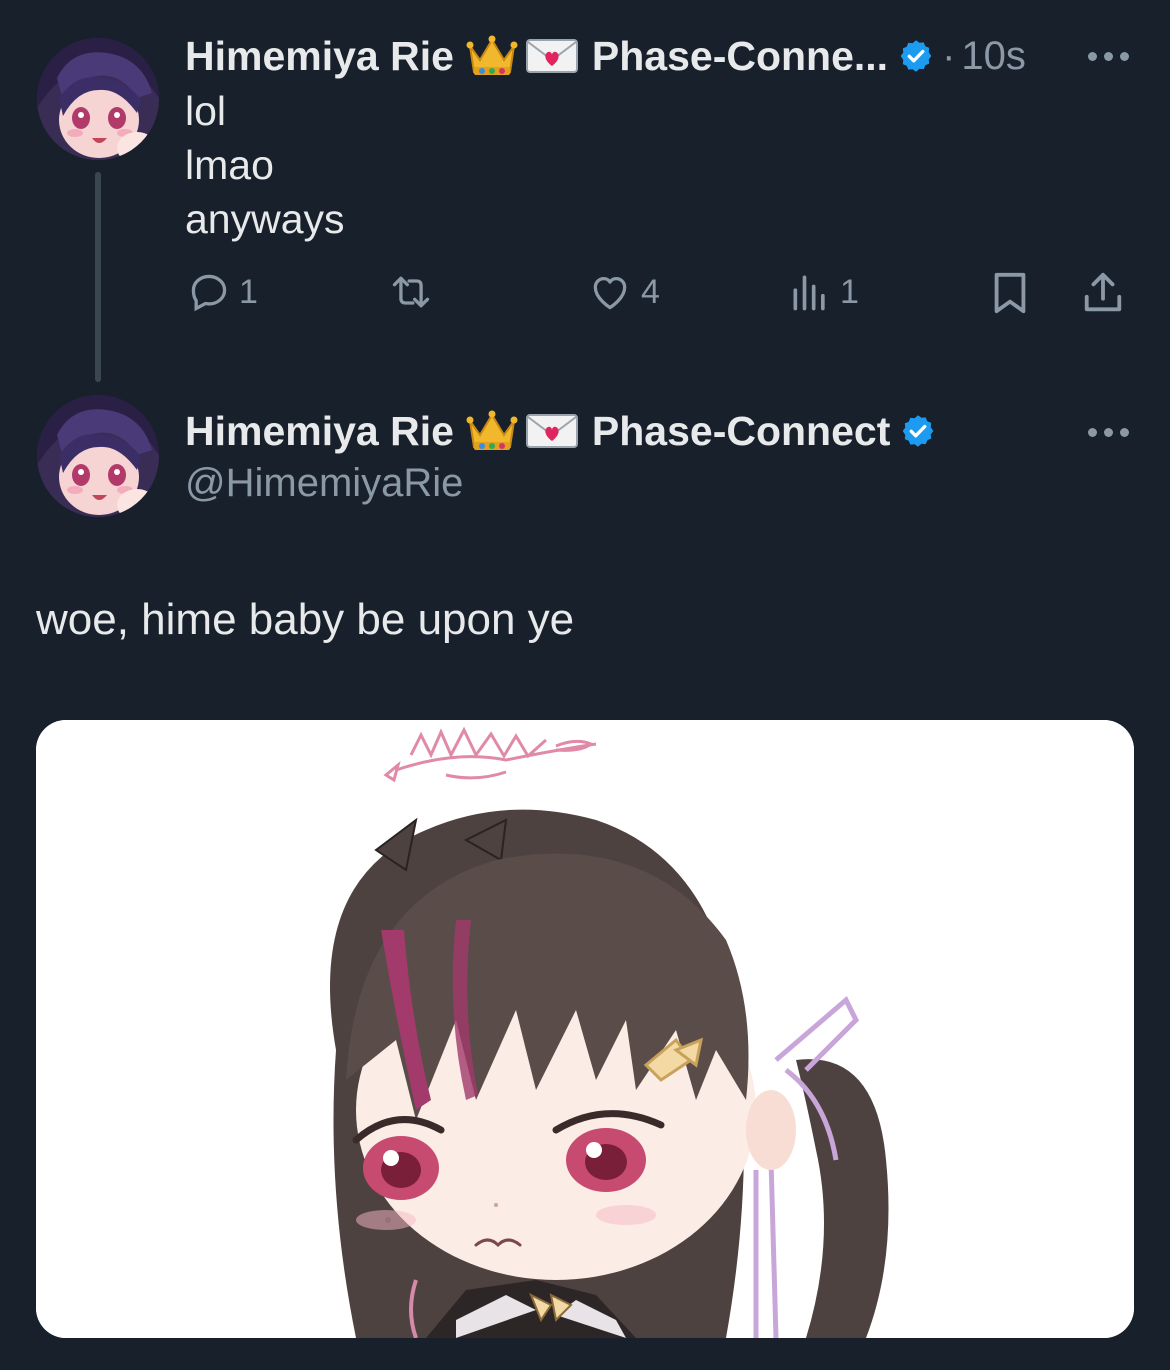 This screenshot has height=1370, width=1170. What do you see at coordinates (305, 619) in the screenshot?
I see `tweet-text: woe, hime baby be upon ye` at bounding box center [305, 619].